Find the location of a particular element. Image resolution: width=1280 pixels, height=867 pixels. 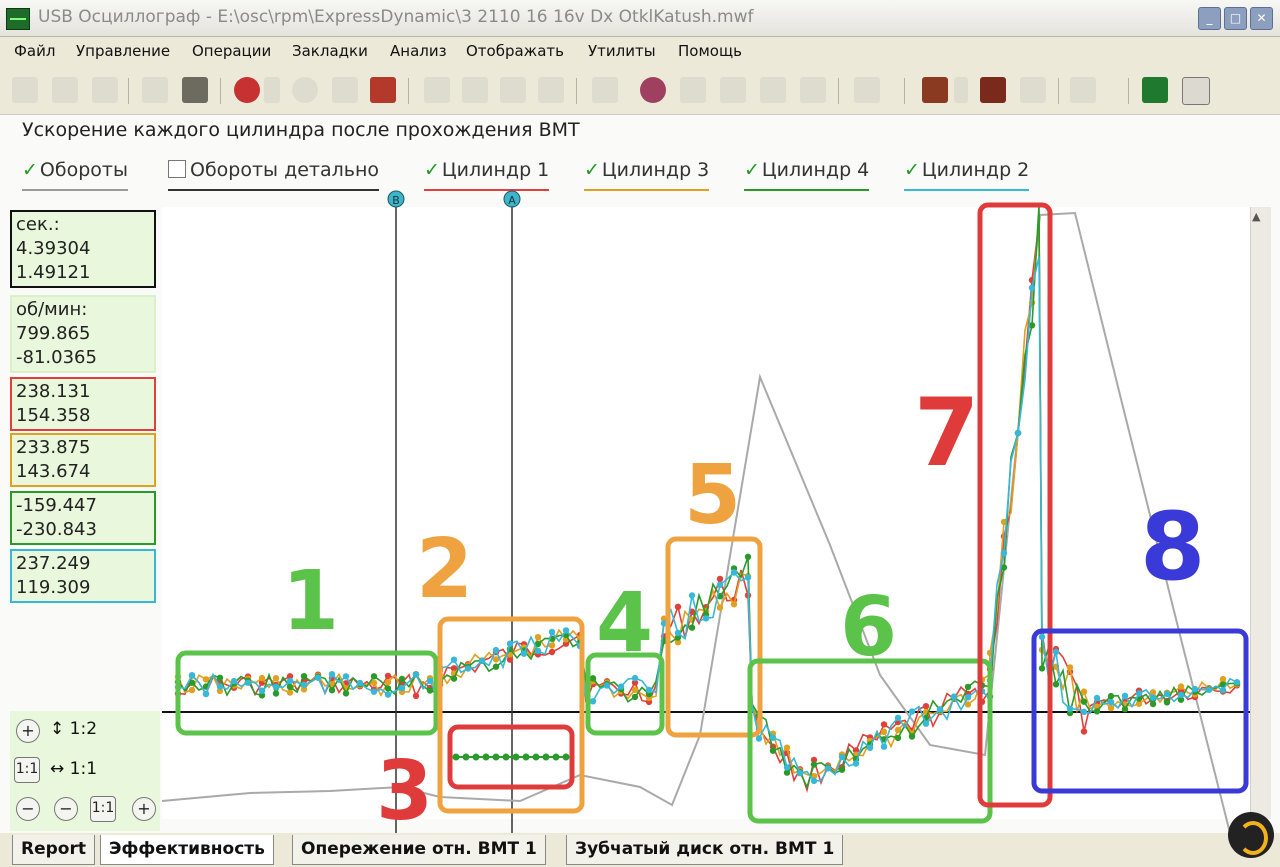

check-1-icon is located at coordinates (437, 90).